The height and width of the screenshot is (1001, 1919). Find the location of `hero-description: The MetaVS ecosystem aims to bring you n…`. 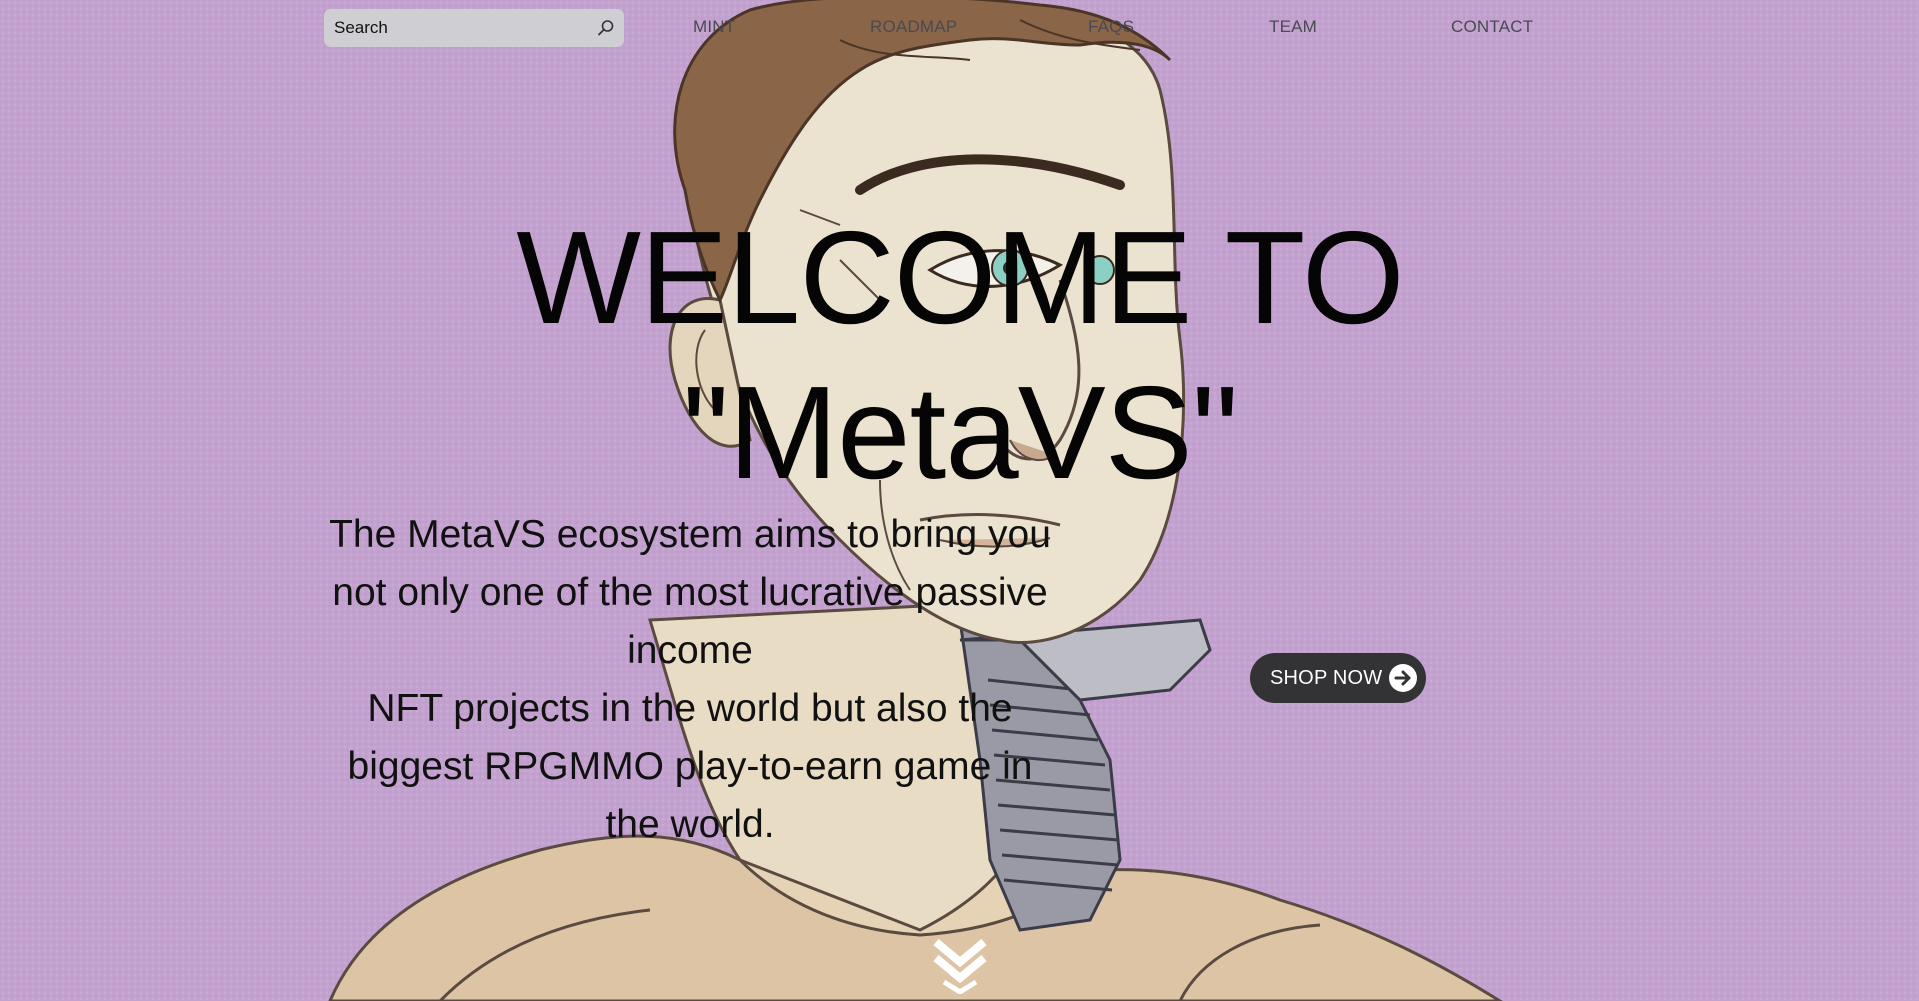

hero-description: The MetaVS ecosystem aims to bring you n… is located at coordinates (690, 680).